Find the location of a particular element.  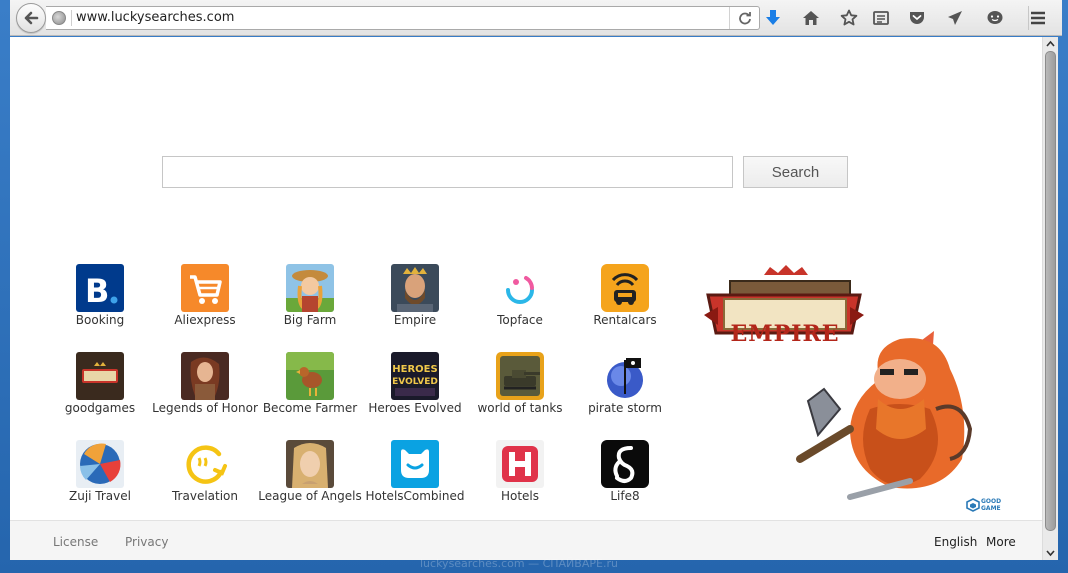

tile-label: Life8 is located at coordinates (625, 496).